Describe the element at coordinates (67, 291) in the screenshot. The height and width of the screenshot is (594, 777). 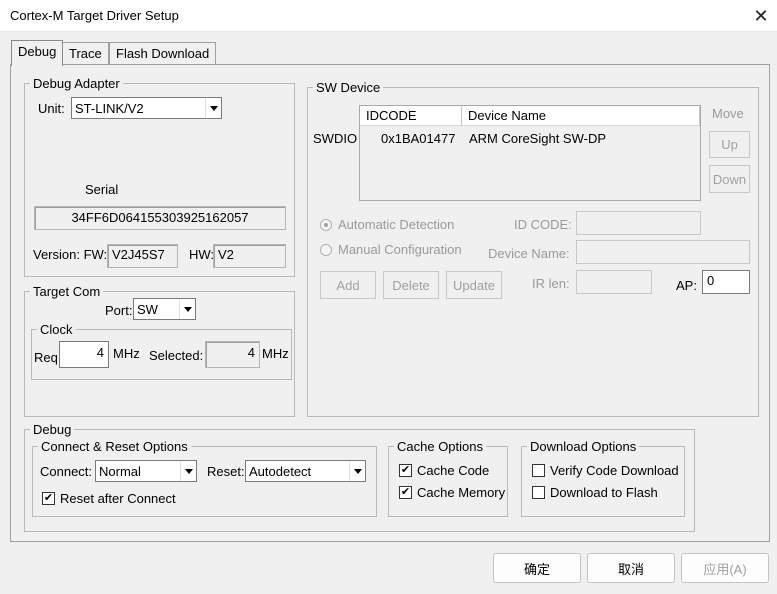
I see `target-com-legend: Target Com` at that location.